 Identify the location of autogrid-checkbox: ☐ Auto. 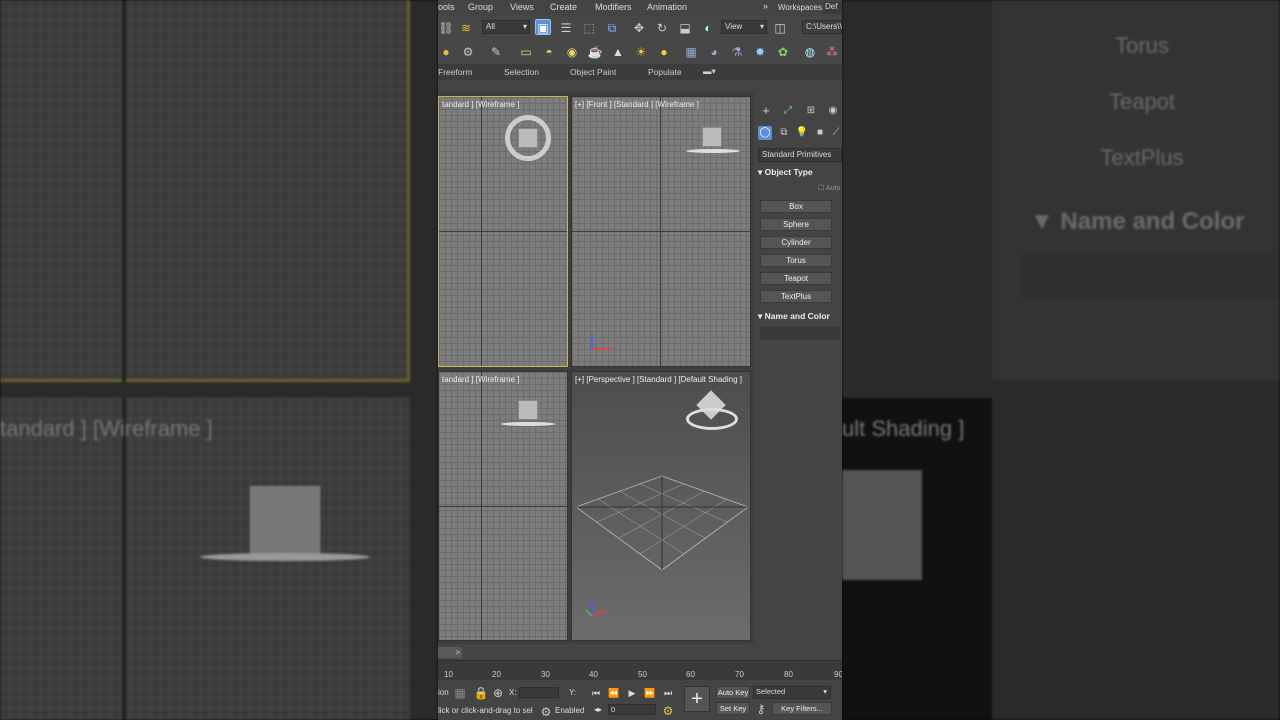
(829, 188).